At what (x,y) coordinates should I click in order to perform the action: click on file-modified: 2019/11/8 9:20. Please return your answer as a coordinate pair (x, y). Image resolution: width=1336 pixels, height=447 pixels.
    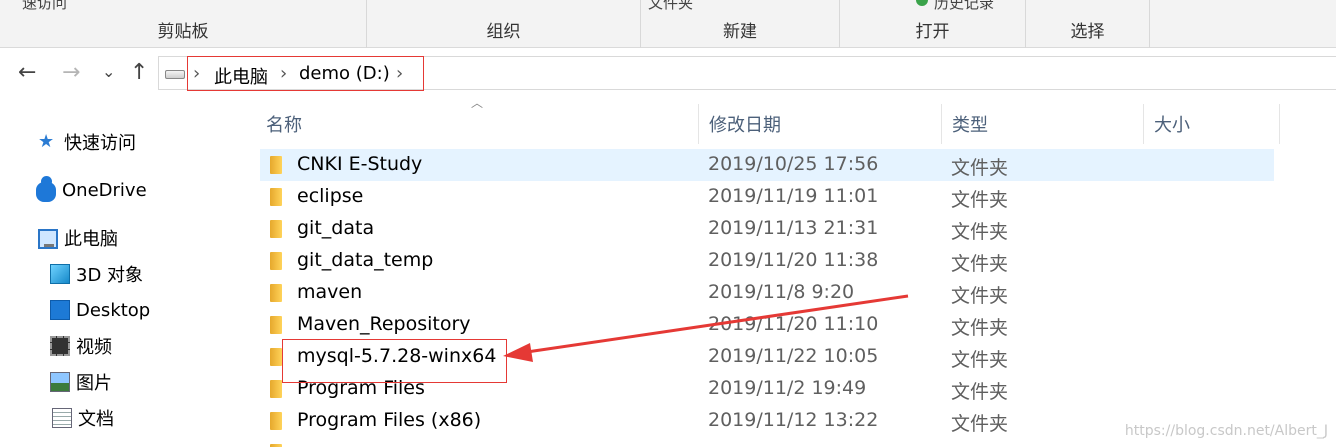
    Looking at the image, I should click on (781, 292).